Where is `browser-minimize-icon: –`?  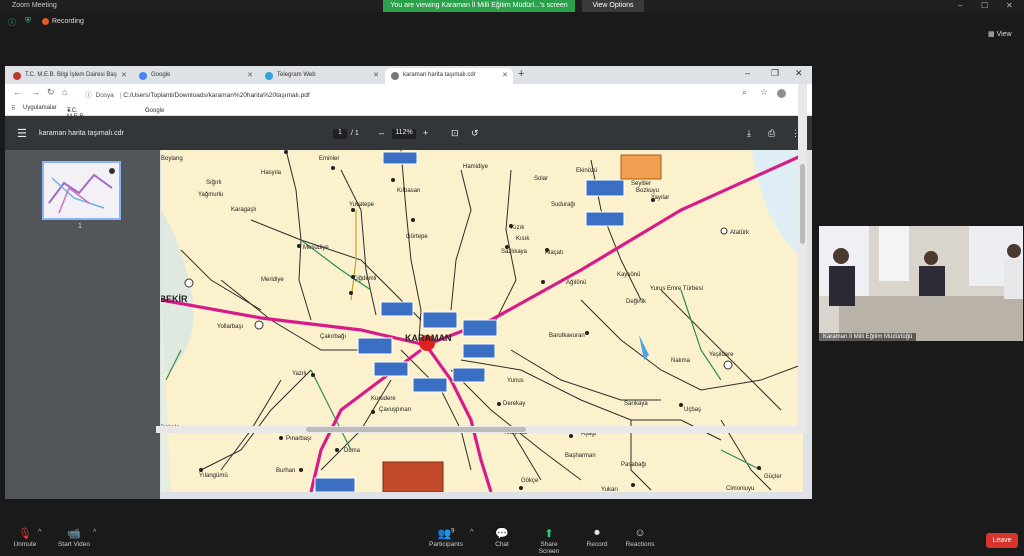
browser-minimize-icon: – is located at coordinates (747, 73).